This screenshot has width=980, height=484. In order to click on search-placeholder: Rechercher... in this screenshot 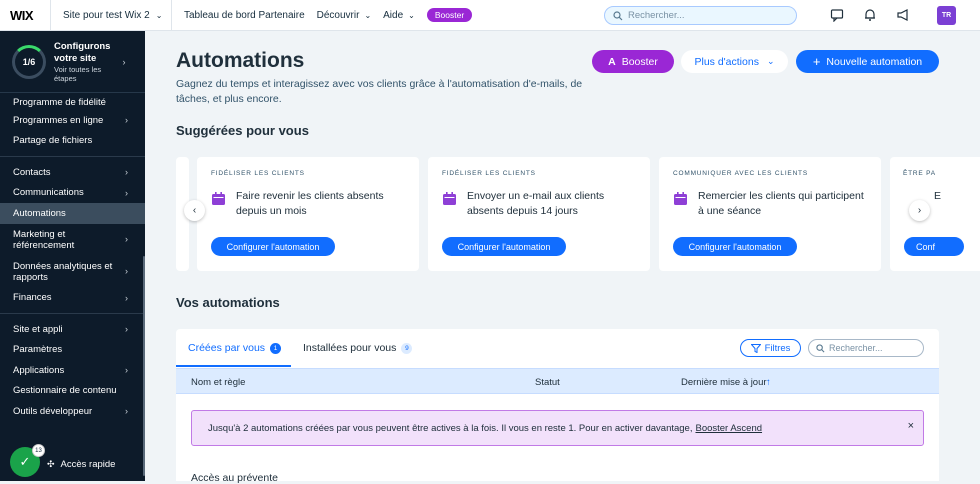, I will do `click(856, 348)`.